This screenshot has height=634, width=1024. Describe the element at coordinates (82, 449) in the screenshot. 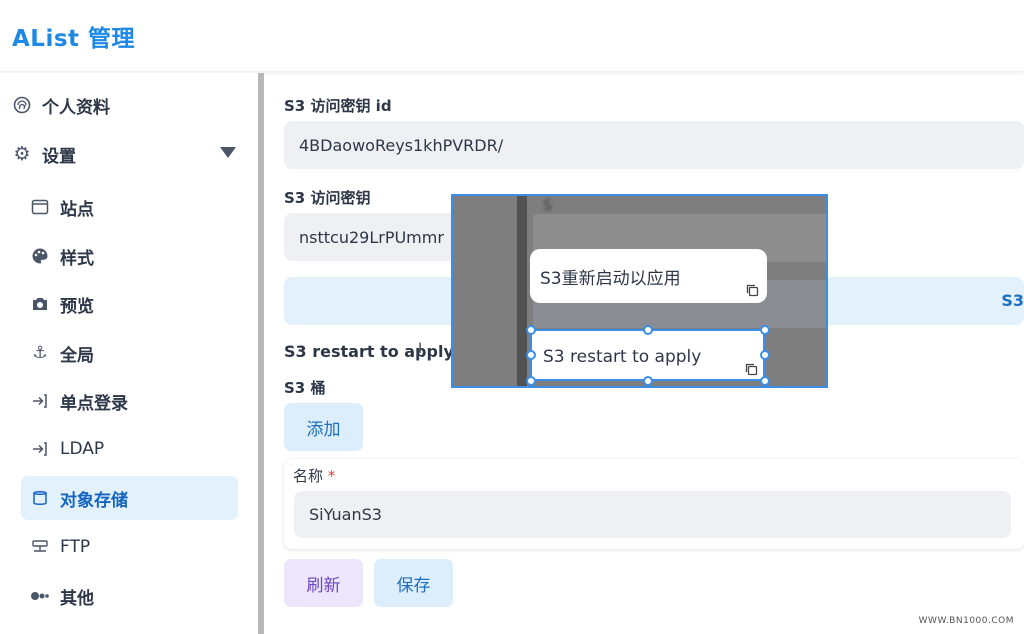

I see `sidebar-item-label: LDAP` at that location.